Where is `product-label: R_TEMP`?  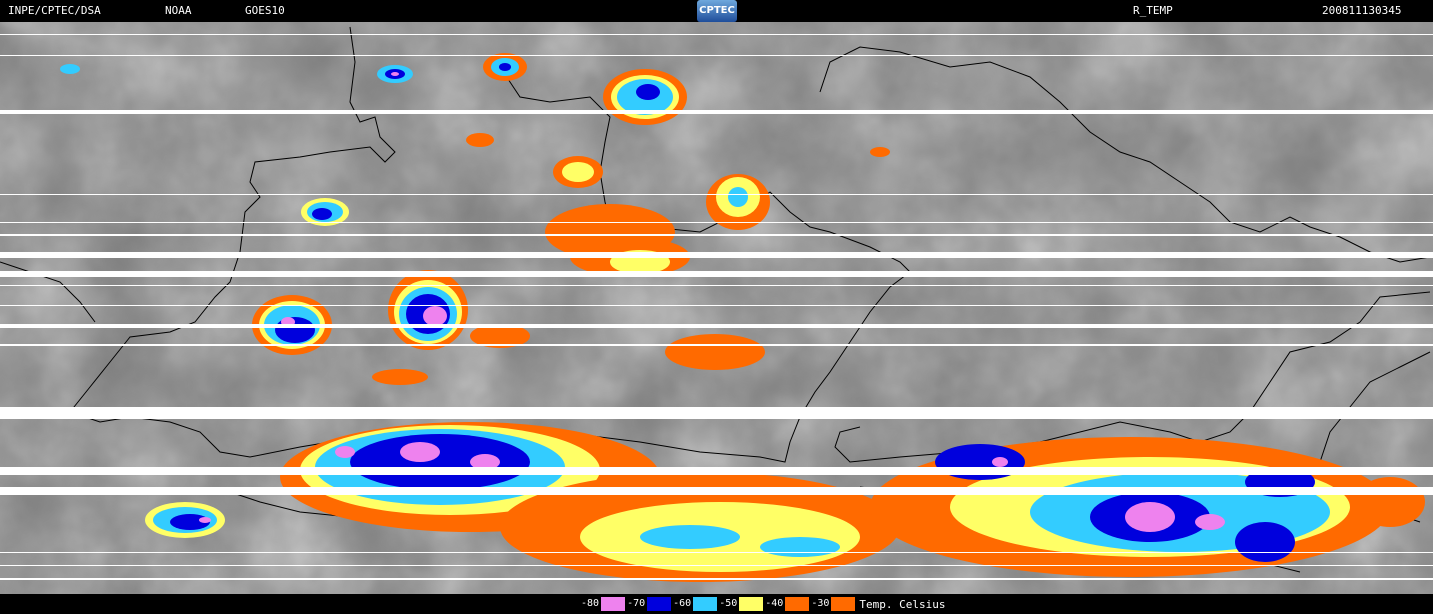
product-label: R_TEMP is located at coordinates (1153, 10).